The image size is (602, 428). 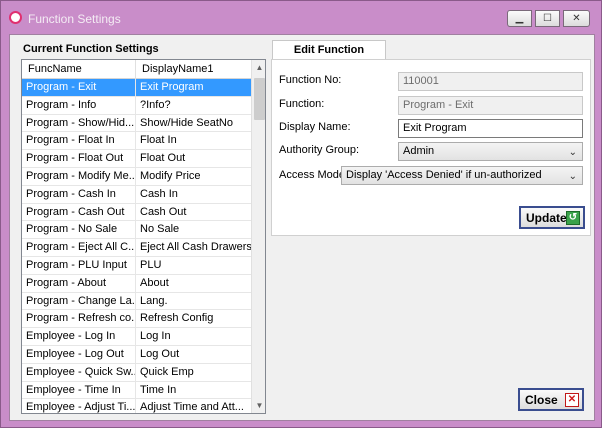 I want to click on current-settings-label: Current Function Settings, so click(x=91, y=49).